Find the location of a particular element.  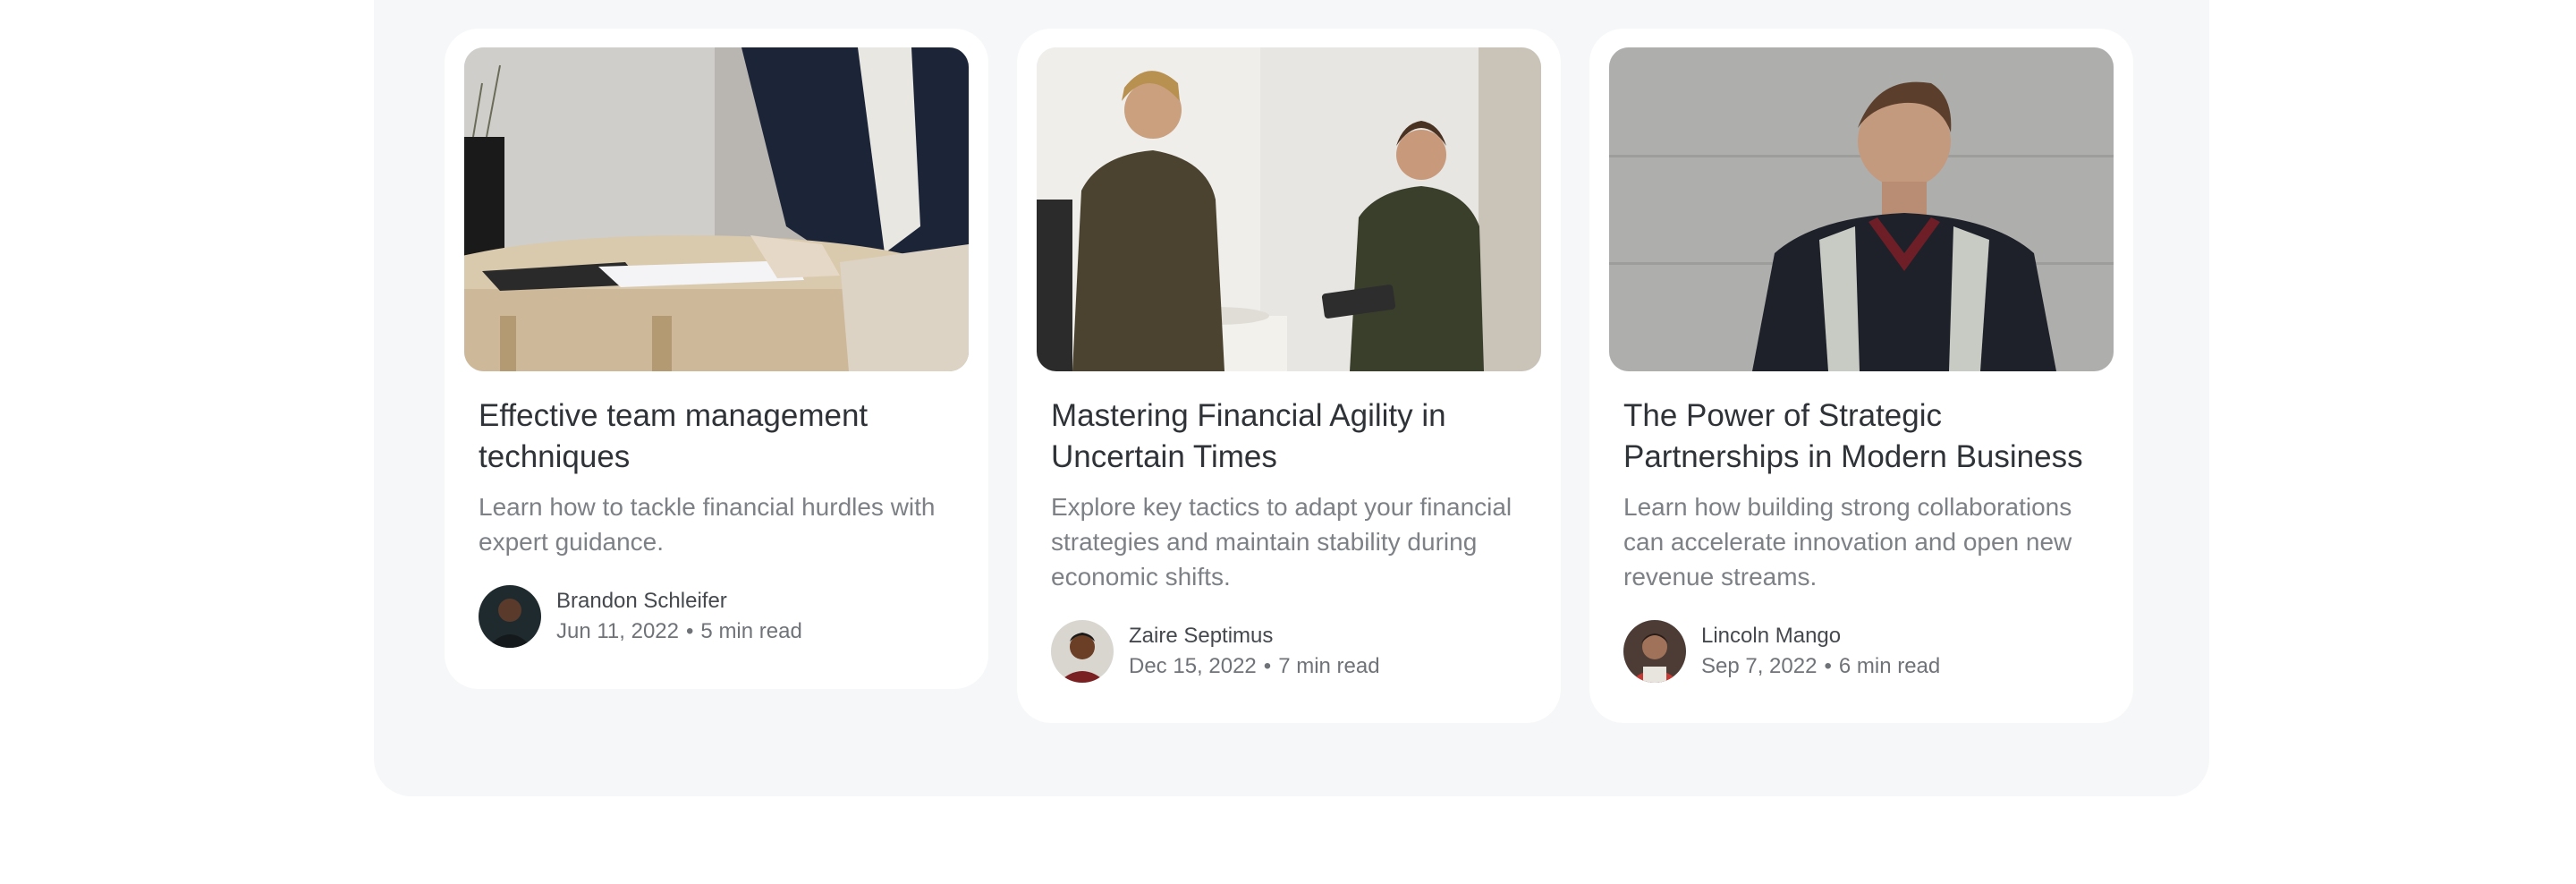

author-name: Zaire Septimus is located at coordinates (1201, 636).